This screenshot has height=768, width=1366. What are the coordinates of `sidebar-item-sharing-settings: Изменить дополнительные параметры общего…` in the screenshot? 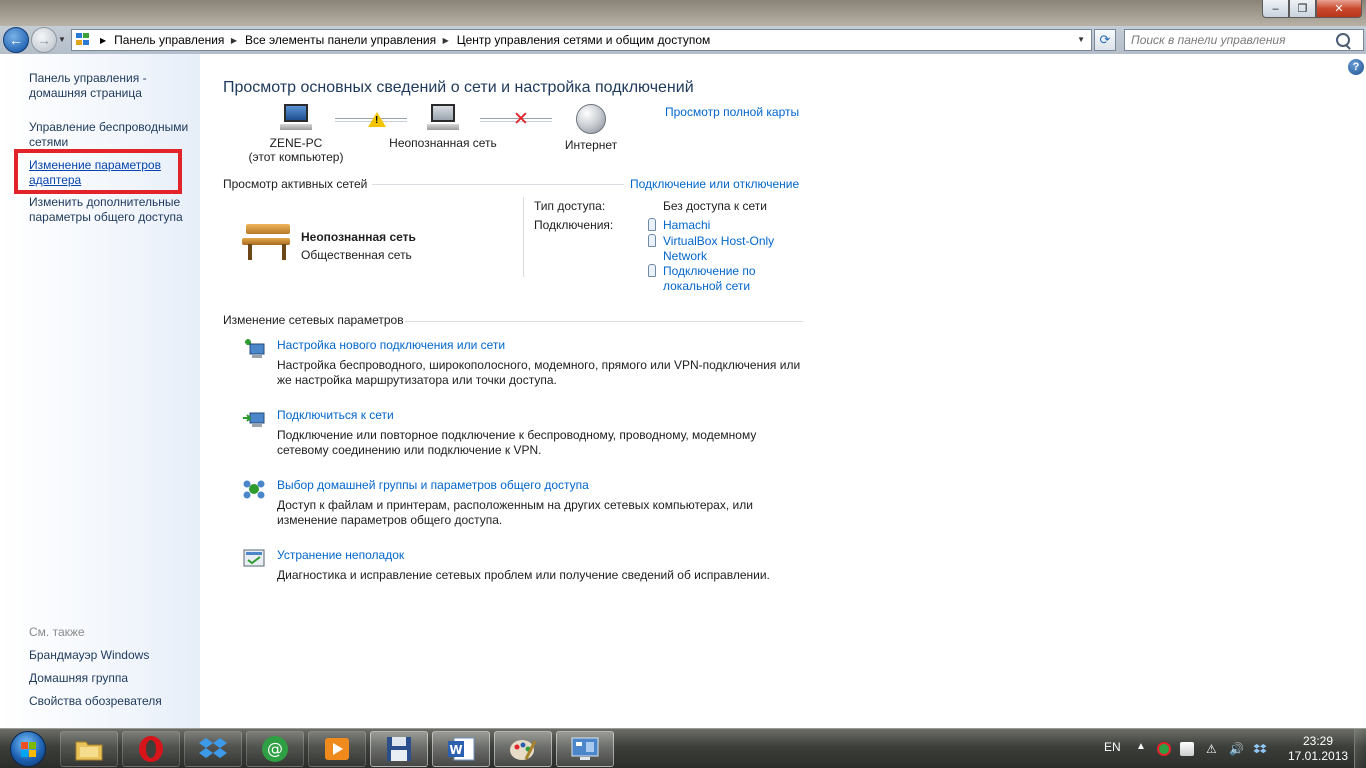 It's located at (113, 210).